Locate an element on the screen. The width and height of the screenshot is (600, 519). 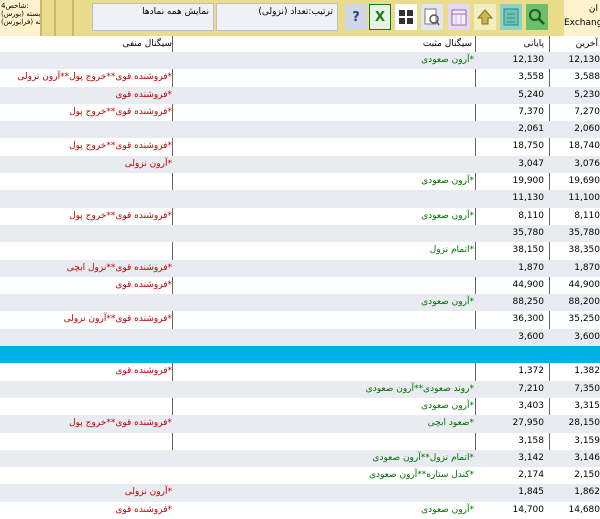
final-price-cell: 3,158 is located at coordinates (531, 441).